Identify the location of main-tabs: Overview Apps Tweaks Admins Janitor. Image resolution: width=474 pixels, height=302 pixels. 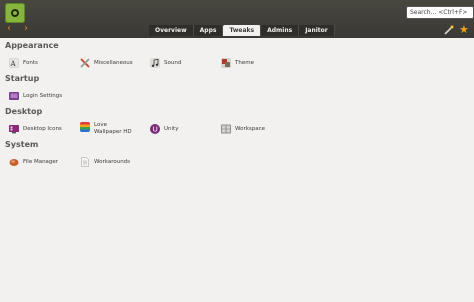
(242, 30).